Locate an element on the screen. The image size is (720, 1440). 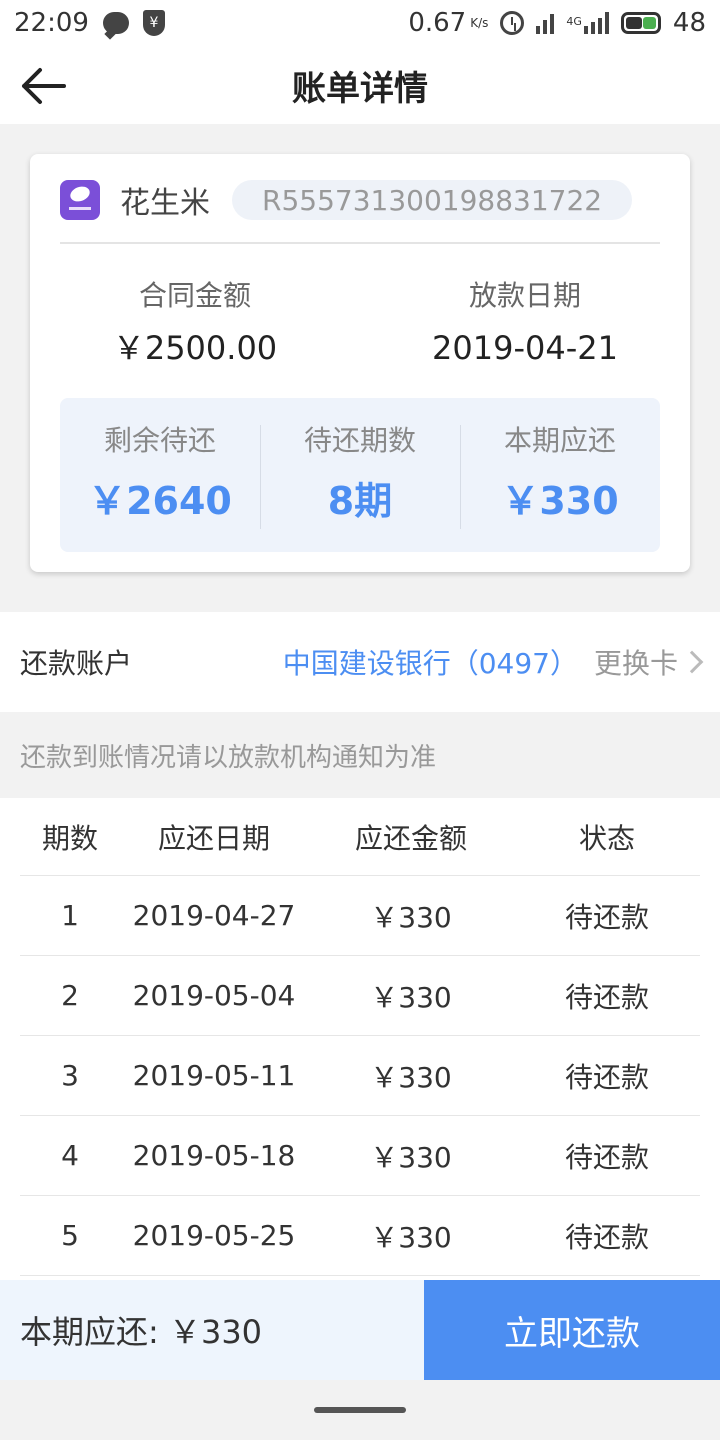
chat-icon is located at coordinates (115, 23).